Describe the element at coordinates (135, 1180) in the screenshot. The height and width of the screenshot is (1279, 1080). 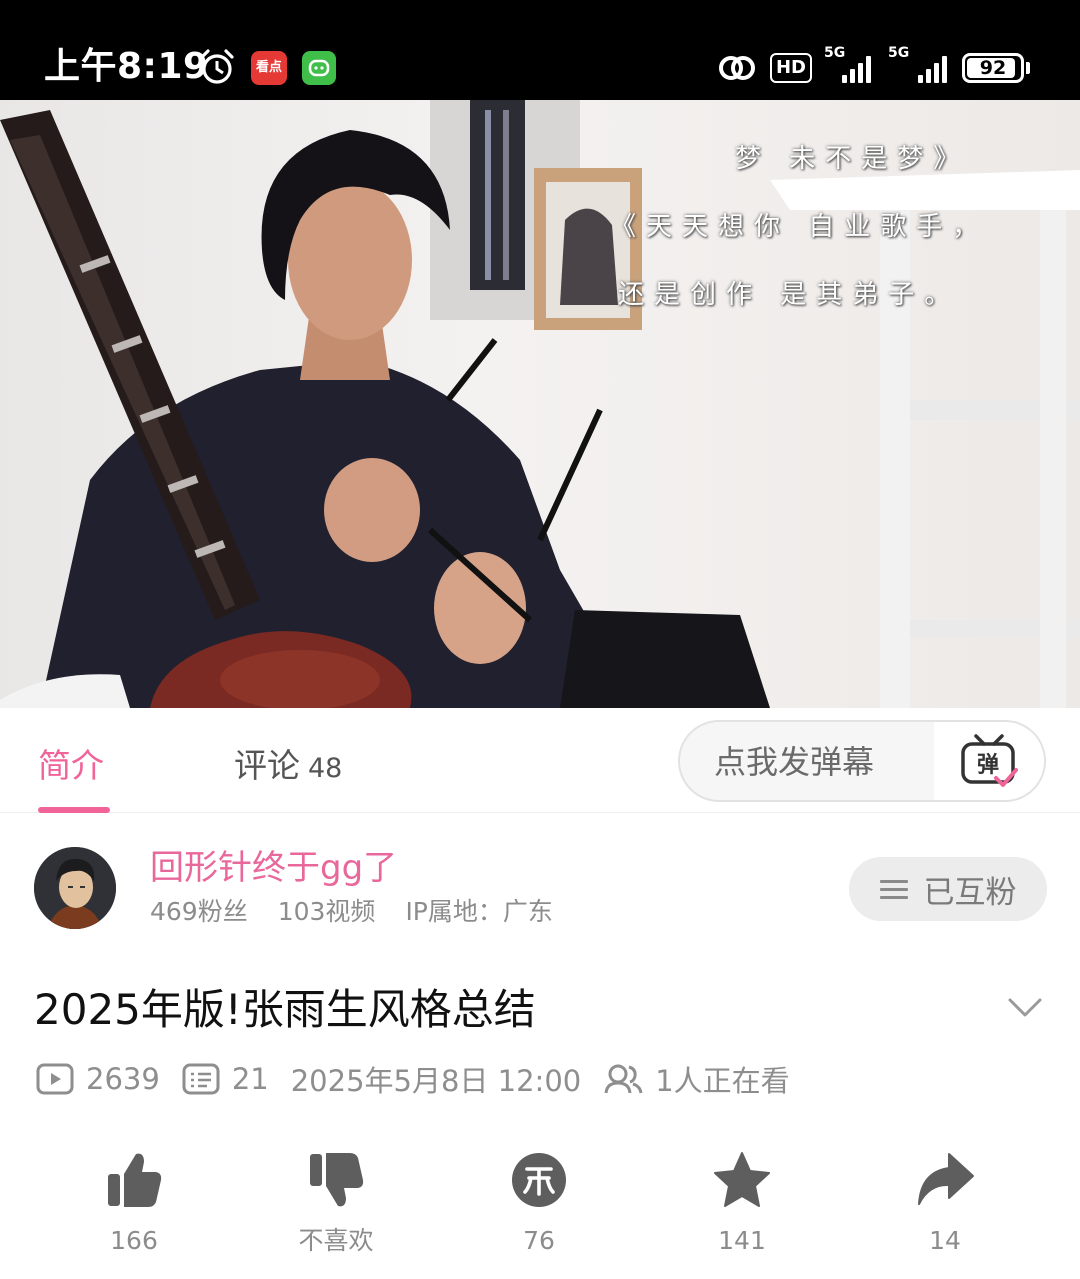
I see `thumbs-up-icon` at that location.